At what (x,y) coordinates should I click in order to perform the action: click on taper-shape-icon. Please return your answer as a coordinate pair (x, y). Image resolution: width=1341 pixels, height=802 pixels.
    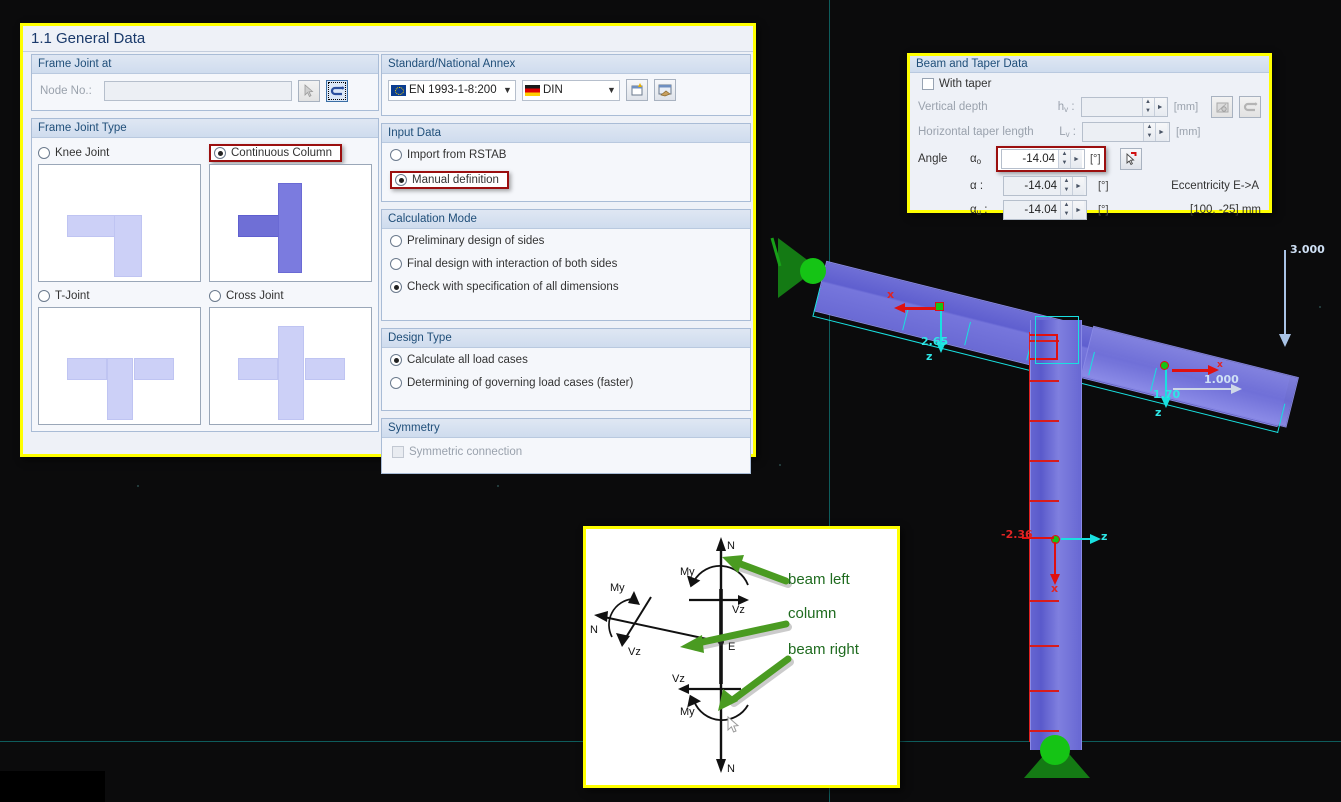
    Looking at the image, I should click on (1222, 107).